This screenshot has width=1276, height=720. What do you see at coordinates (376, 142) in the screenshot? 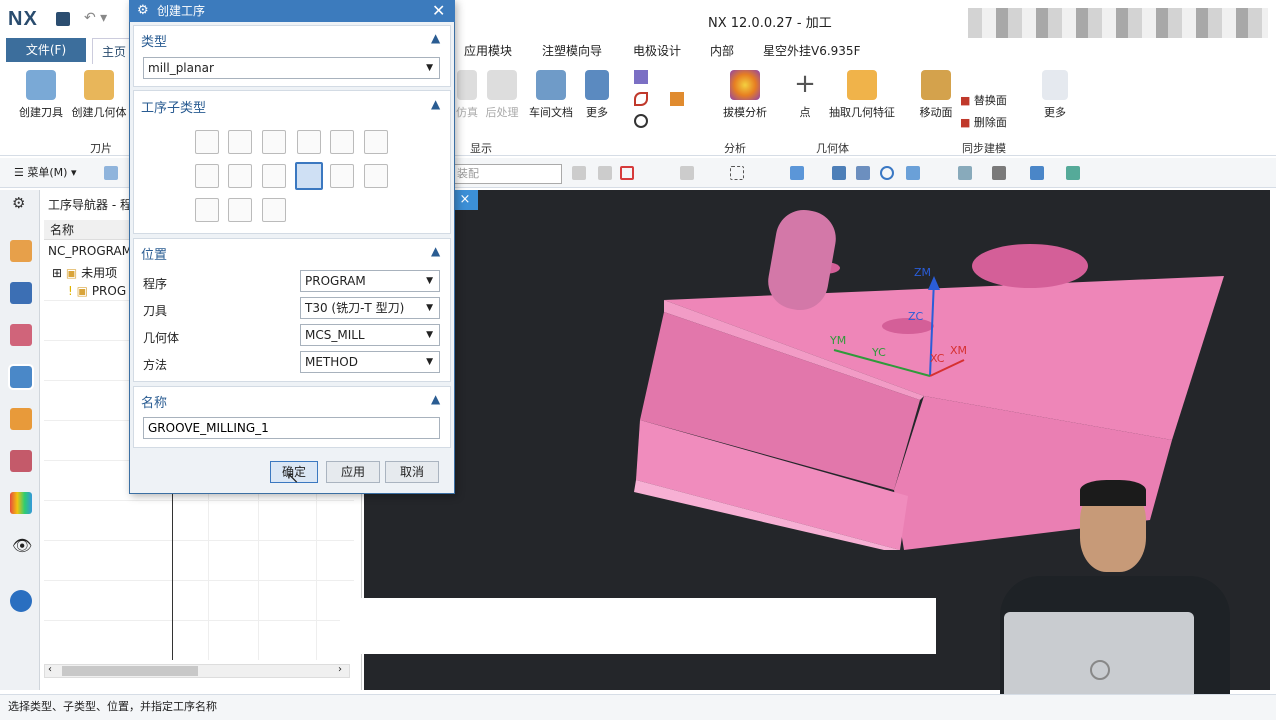
I see `planar-profile-icon` at bounding box center [376, 142].